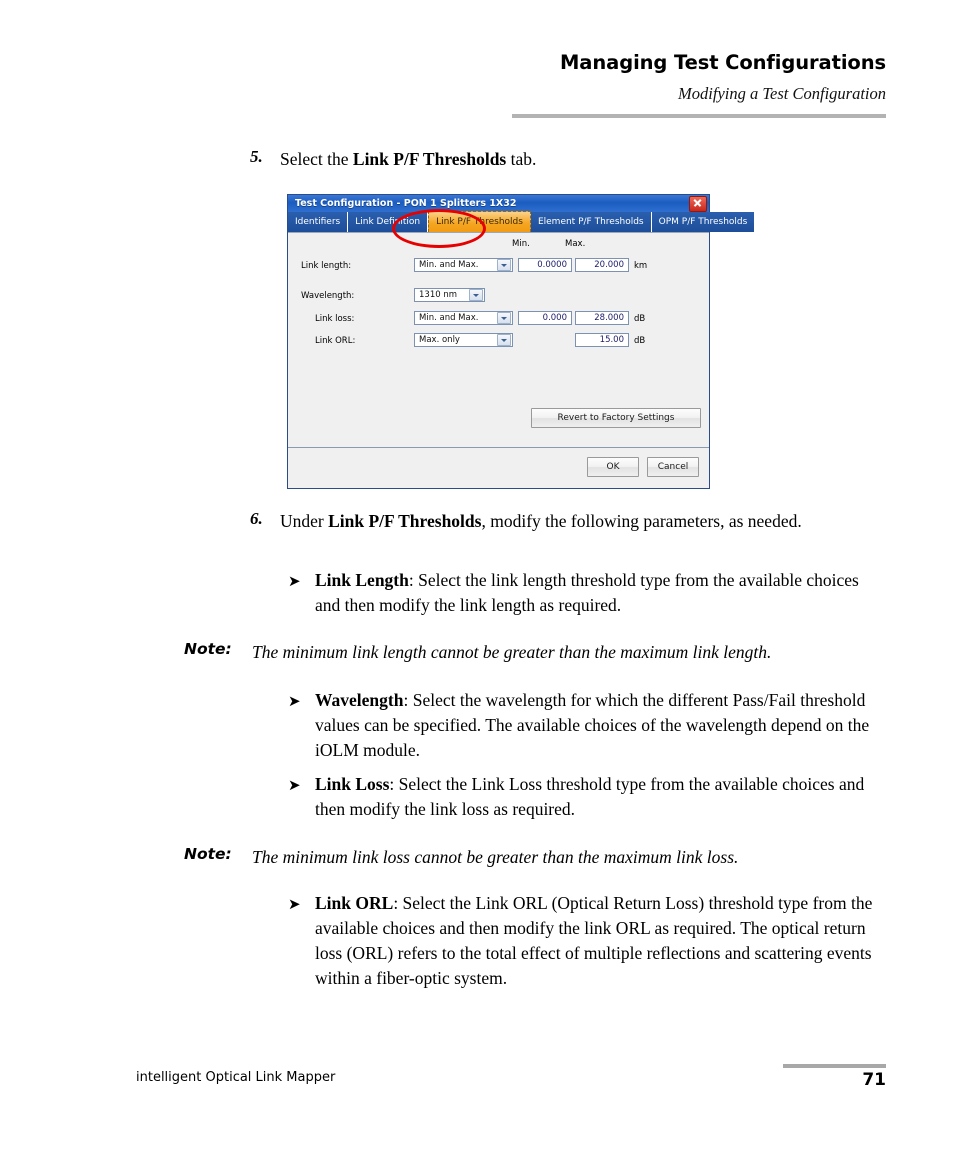  Describe the element at coordinates (354, 903) in the screenshot. I see `bullet-term-link-orl: Link ORL` at that location.